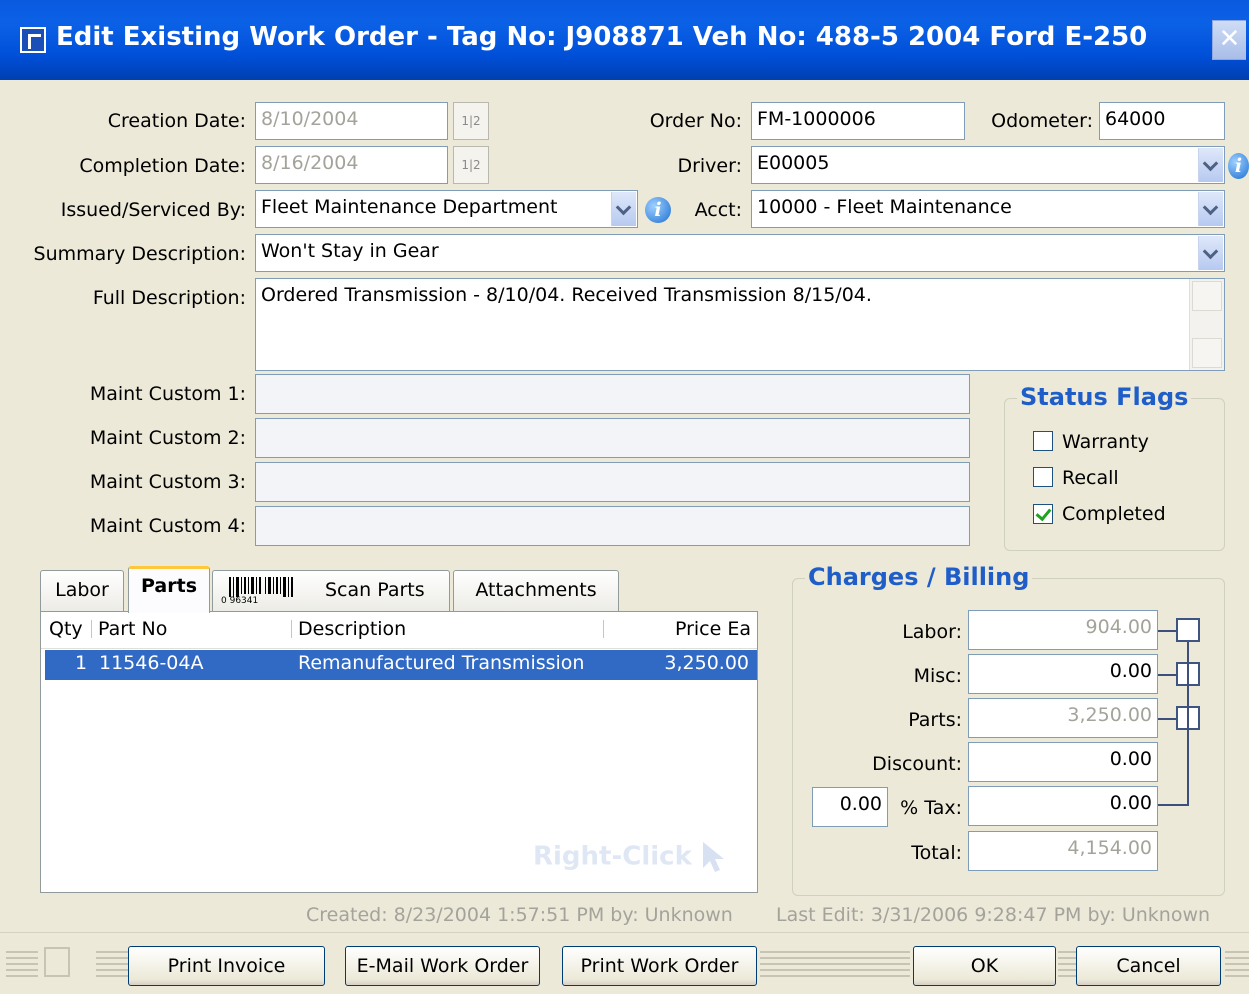  Describe the element at coordinates (1043, 441) in the screenshot. I see `warranty-checkbox` at that location.